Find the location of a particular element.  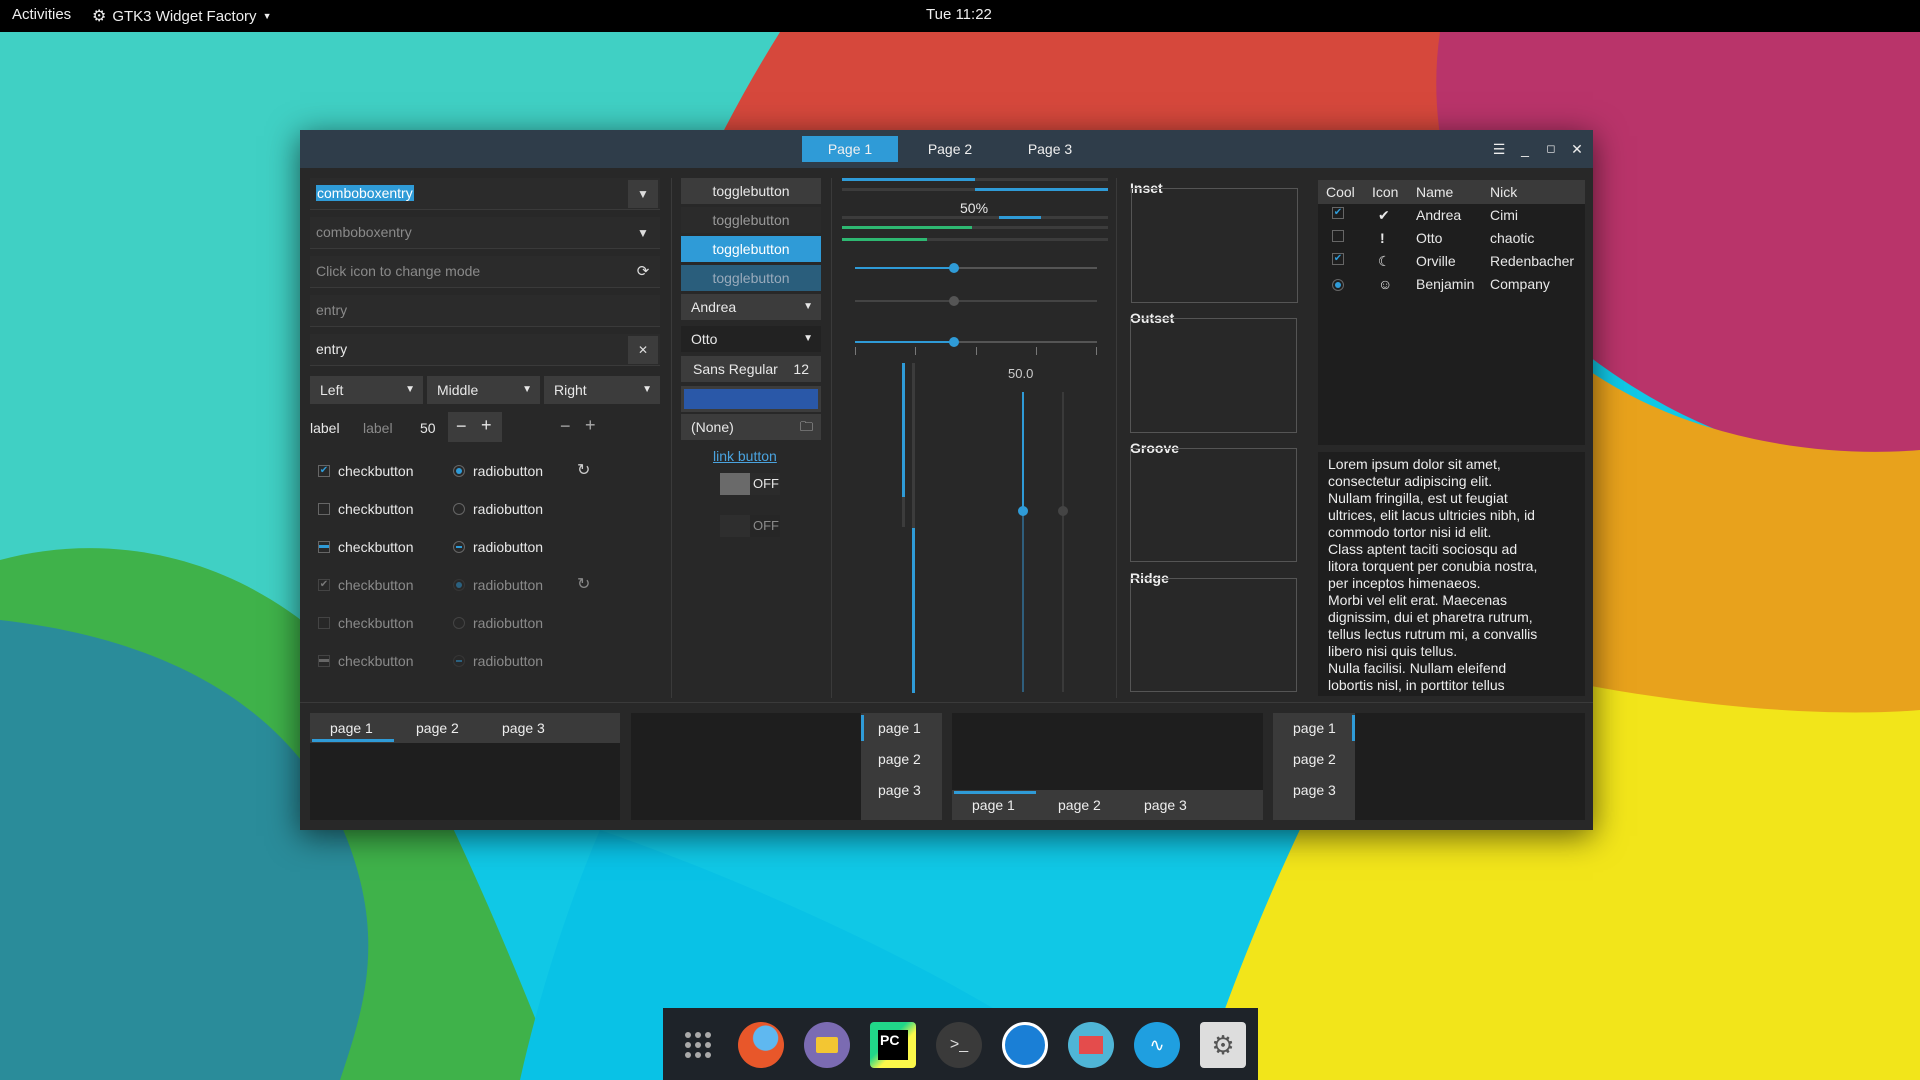

tree-row: ! Otto chaotic is located at coordinates (1451, 238).